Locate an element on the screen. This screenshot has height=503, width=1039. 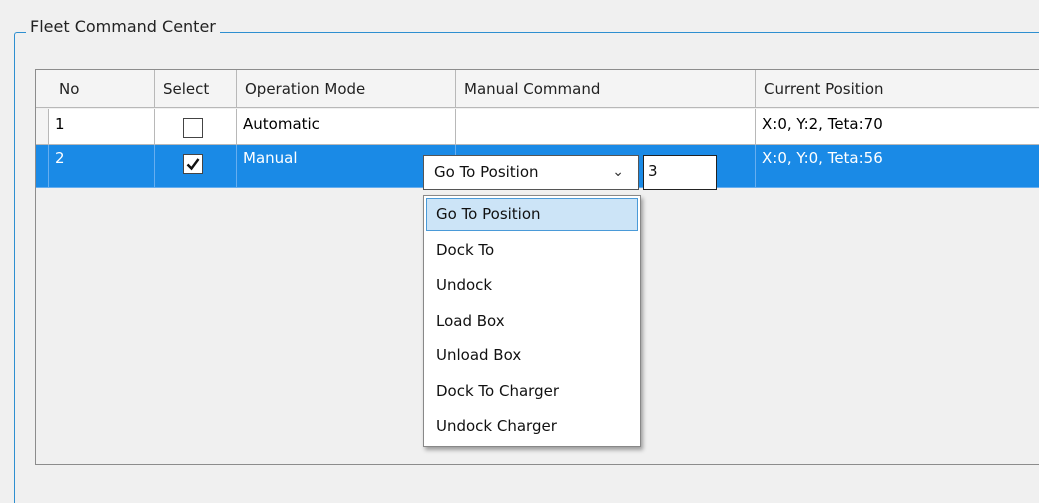
column-header-select: Select is located at coordinates (196, 89).